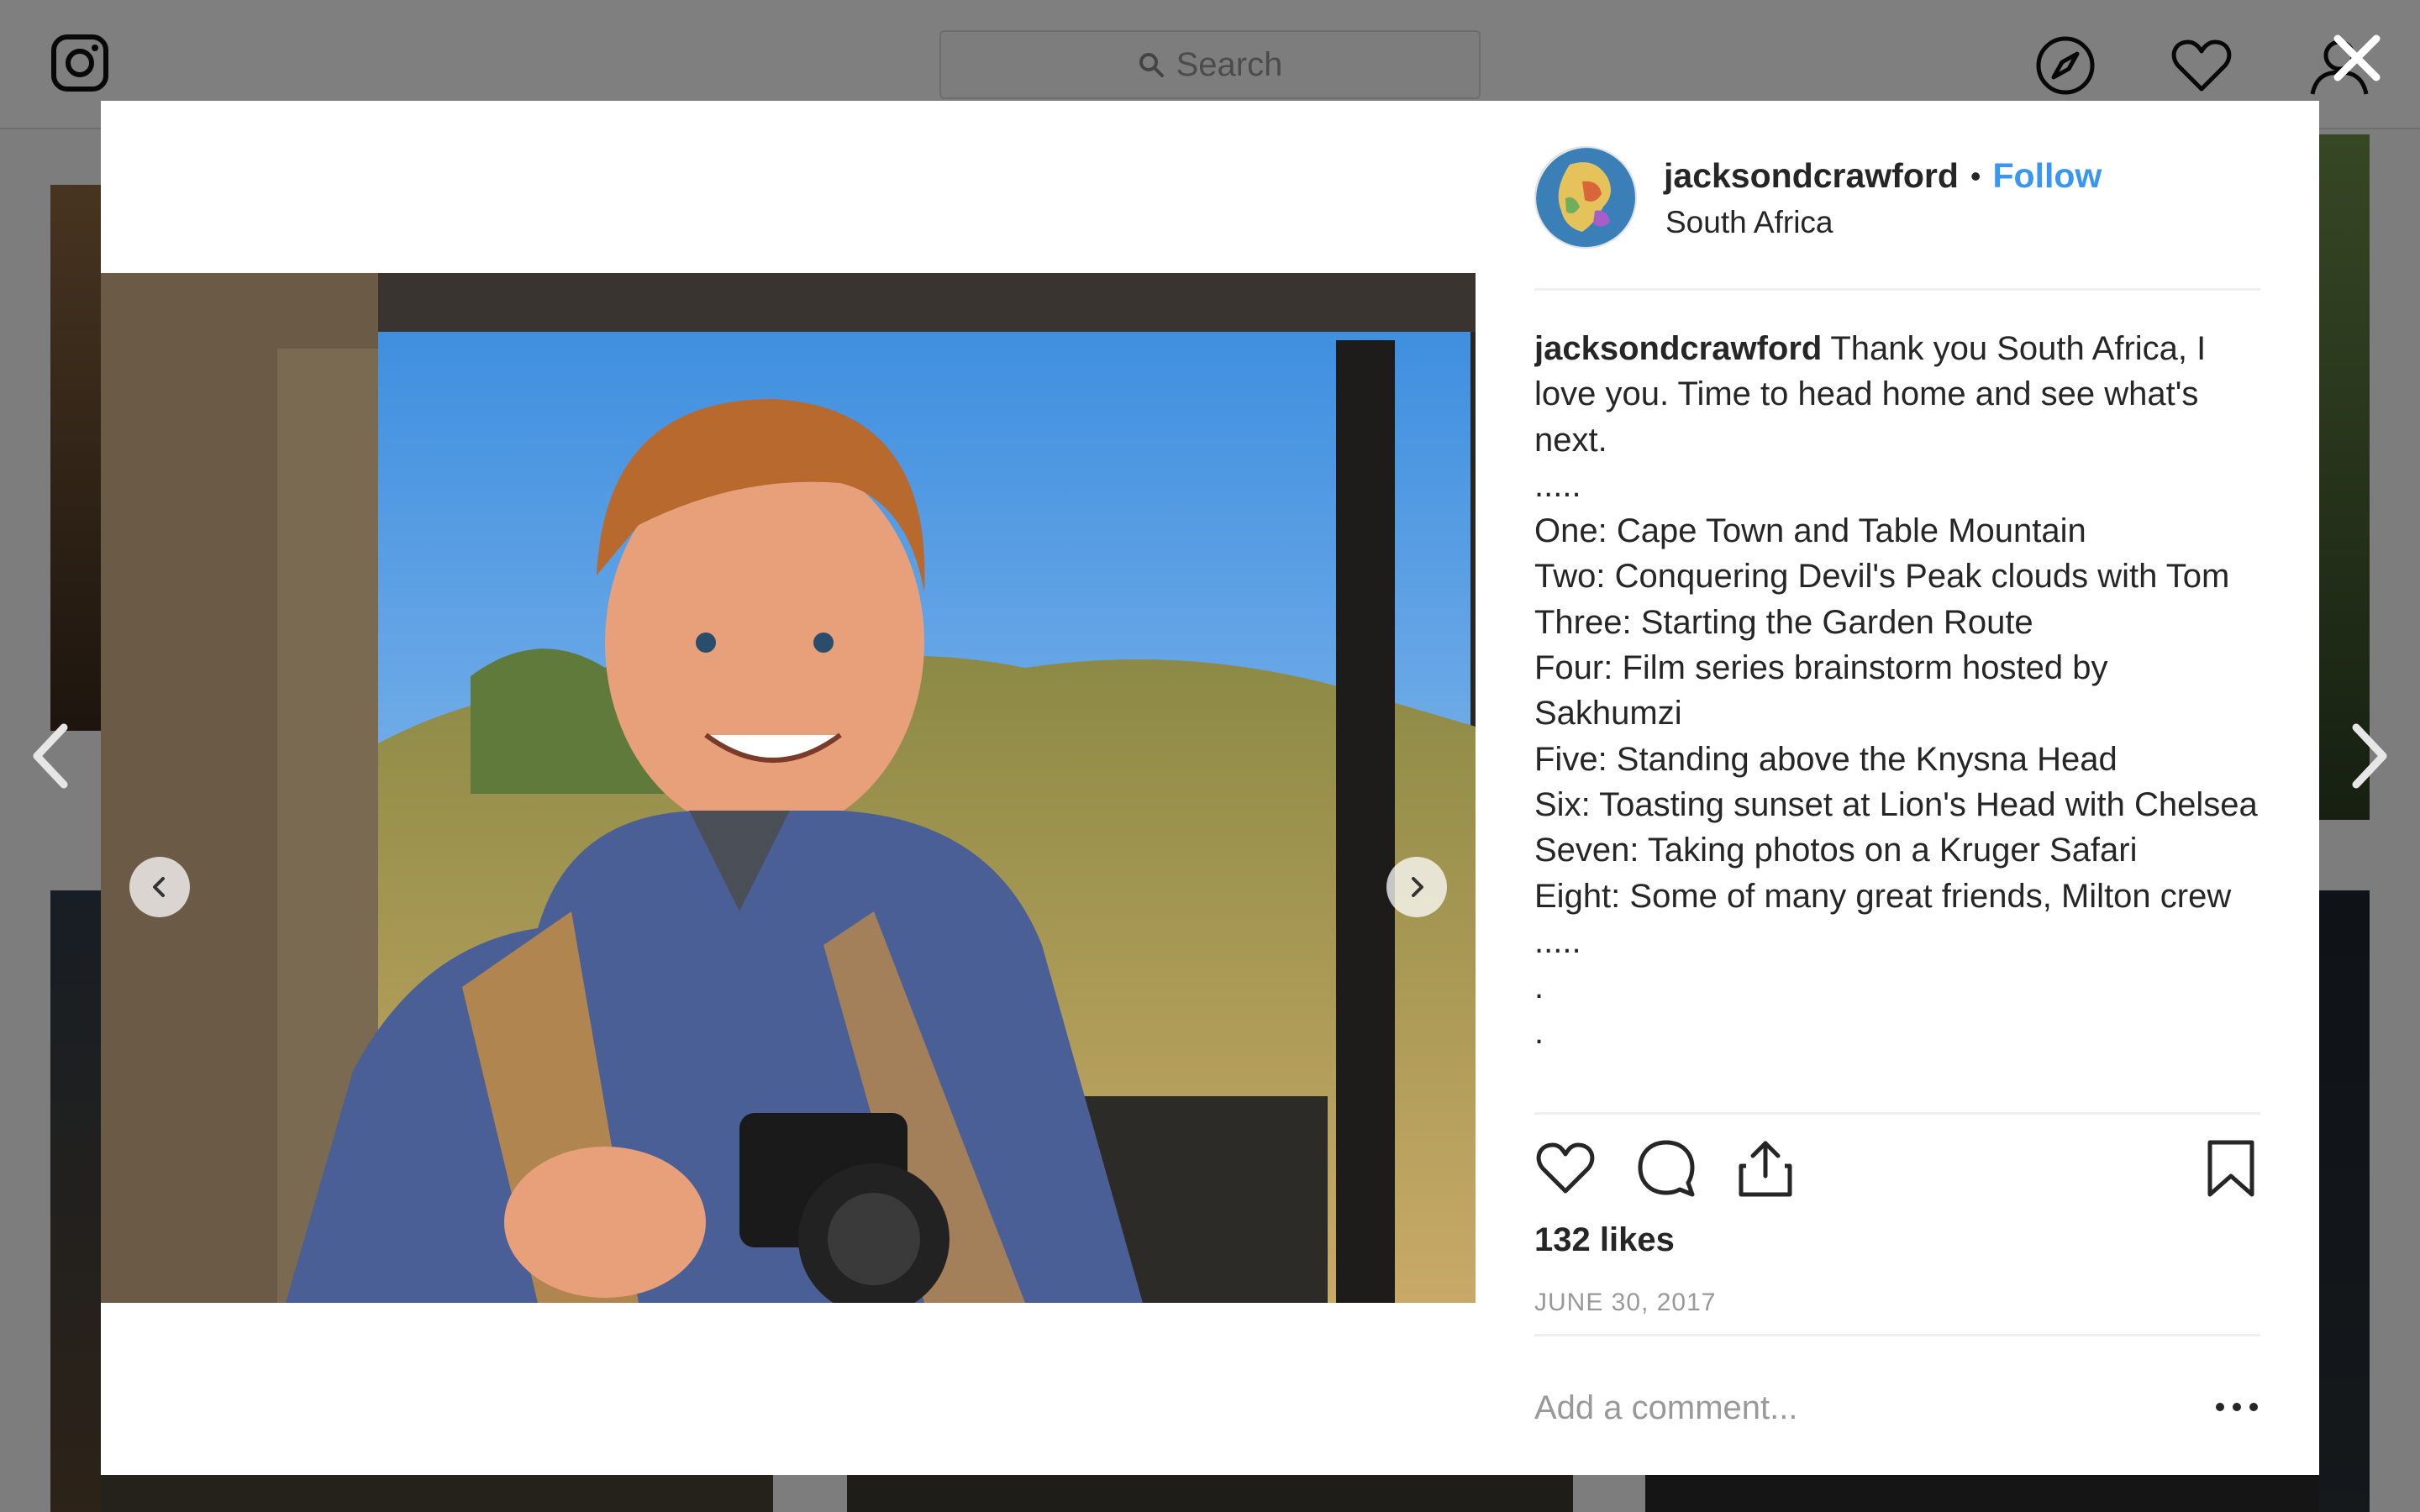 Image resolution: width=2420 pixels, height=1512 pixels. Describe the element at coordinates (1678, 348) in the screenshot. I see `caption-username-link: jacksondcrawford` at that location.